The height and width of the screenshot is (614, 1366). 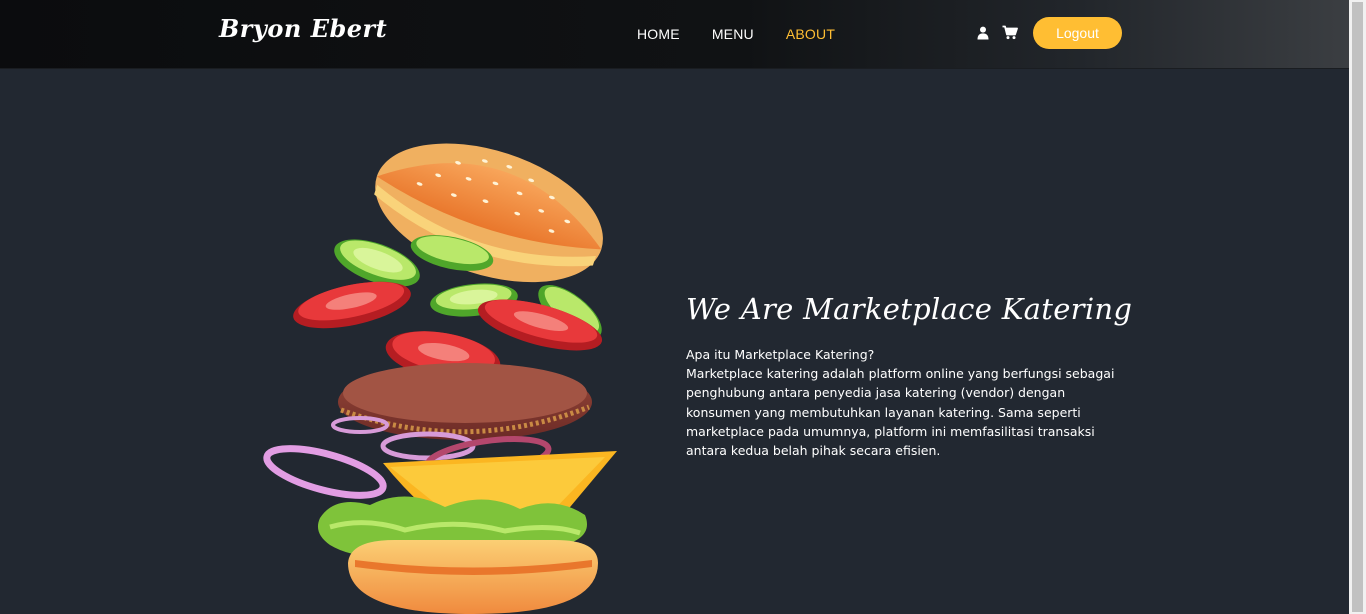 I want to click on scrollbar, so click(x=1357, y=307).